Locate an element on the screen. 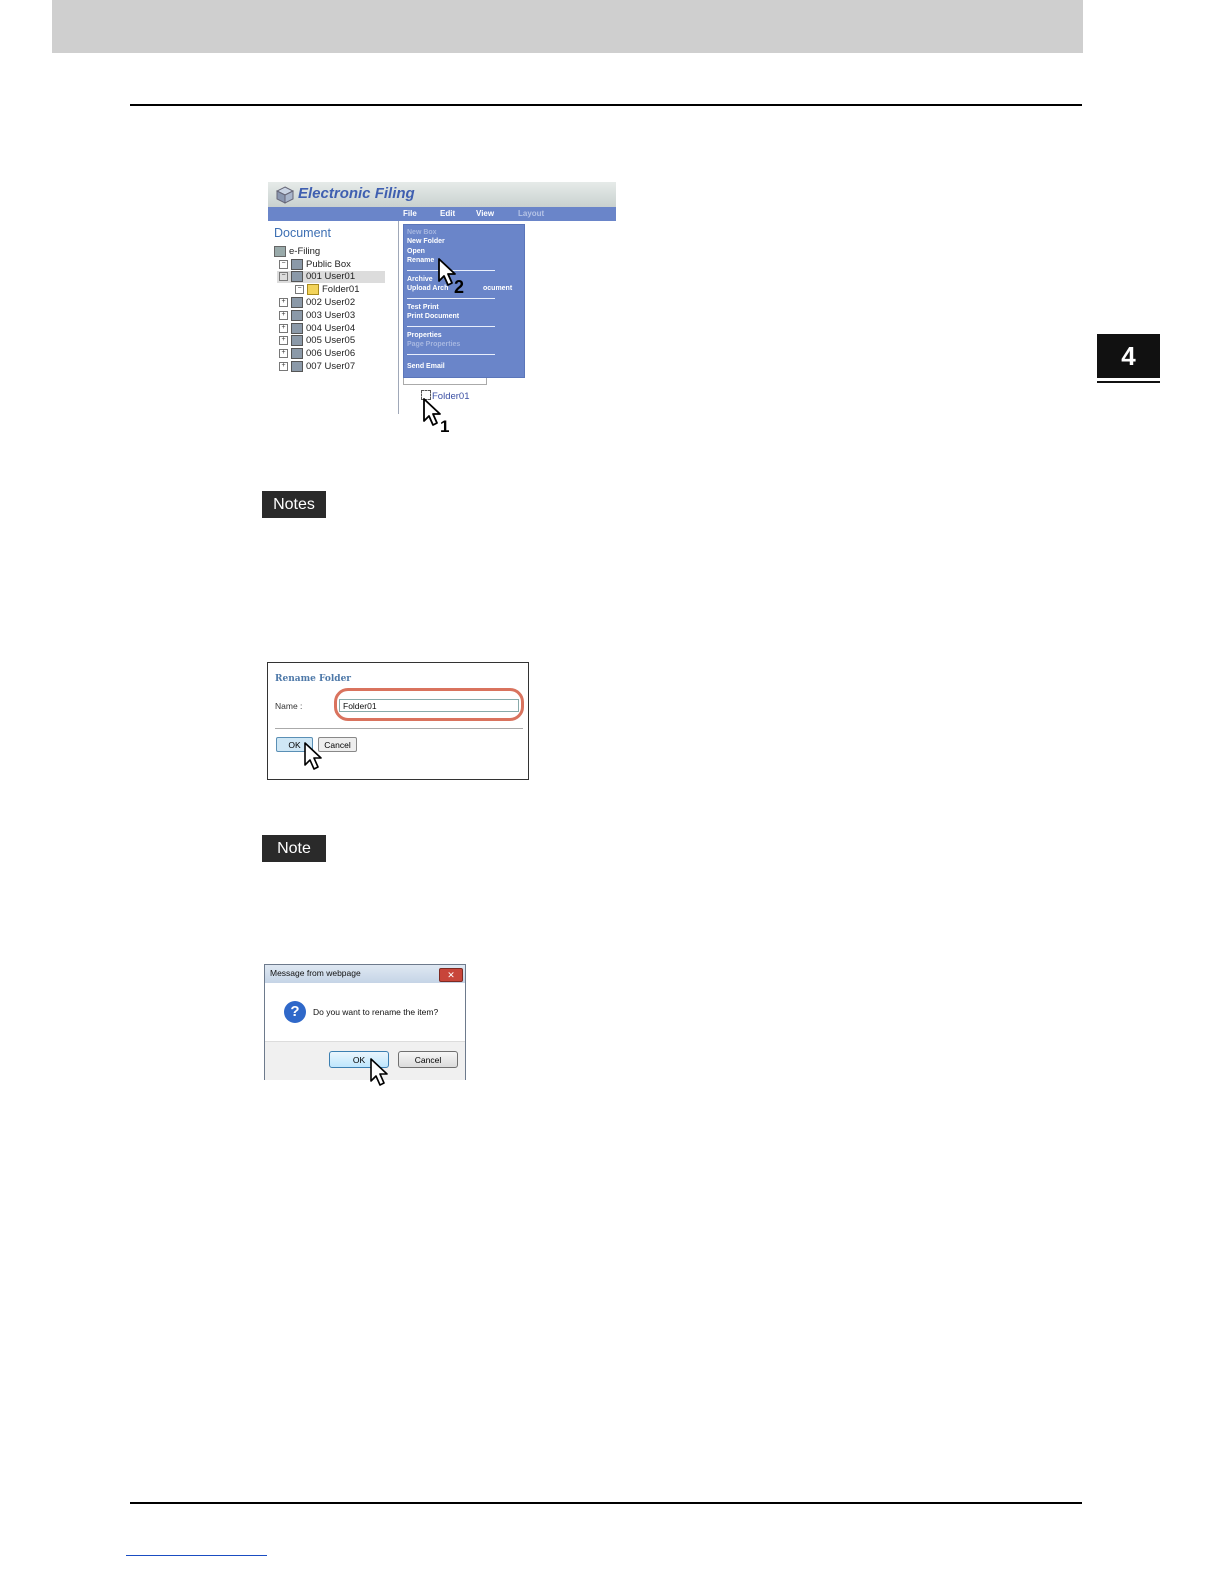 This screenshot has width=1224, height=1584. page-header-bar is located at coordinates (567, 26).